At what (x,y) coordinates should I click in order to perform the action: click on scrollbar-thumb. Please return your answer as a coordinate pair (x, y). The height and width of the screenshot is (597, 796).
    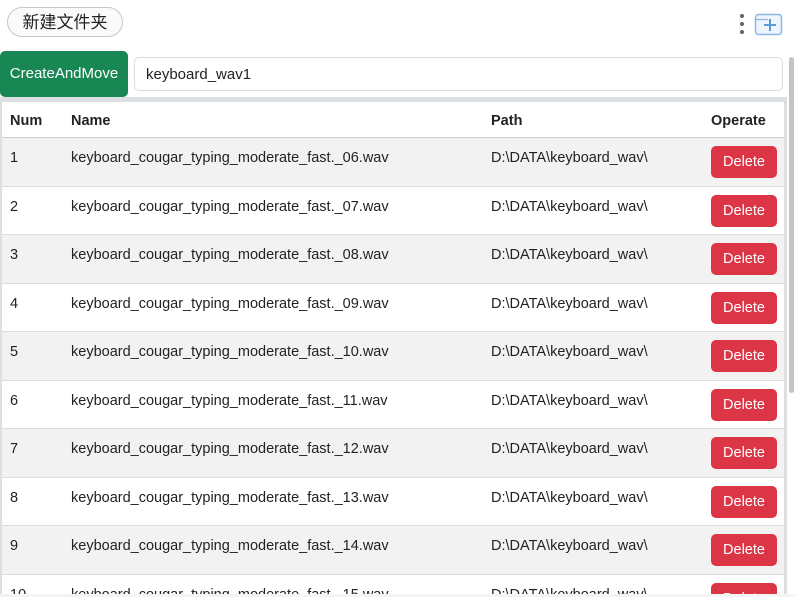
    Looking at the image, I should click on (791, 225).